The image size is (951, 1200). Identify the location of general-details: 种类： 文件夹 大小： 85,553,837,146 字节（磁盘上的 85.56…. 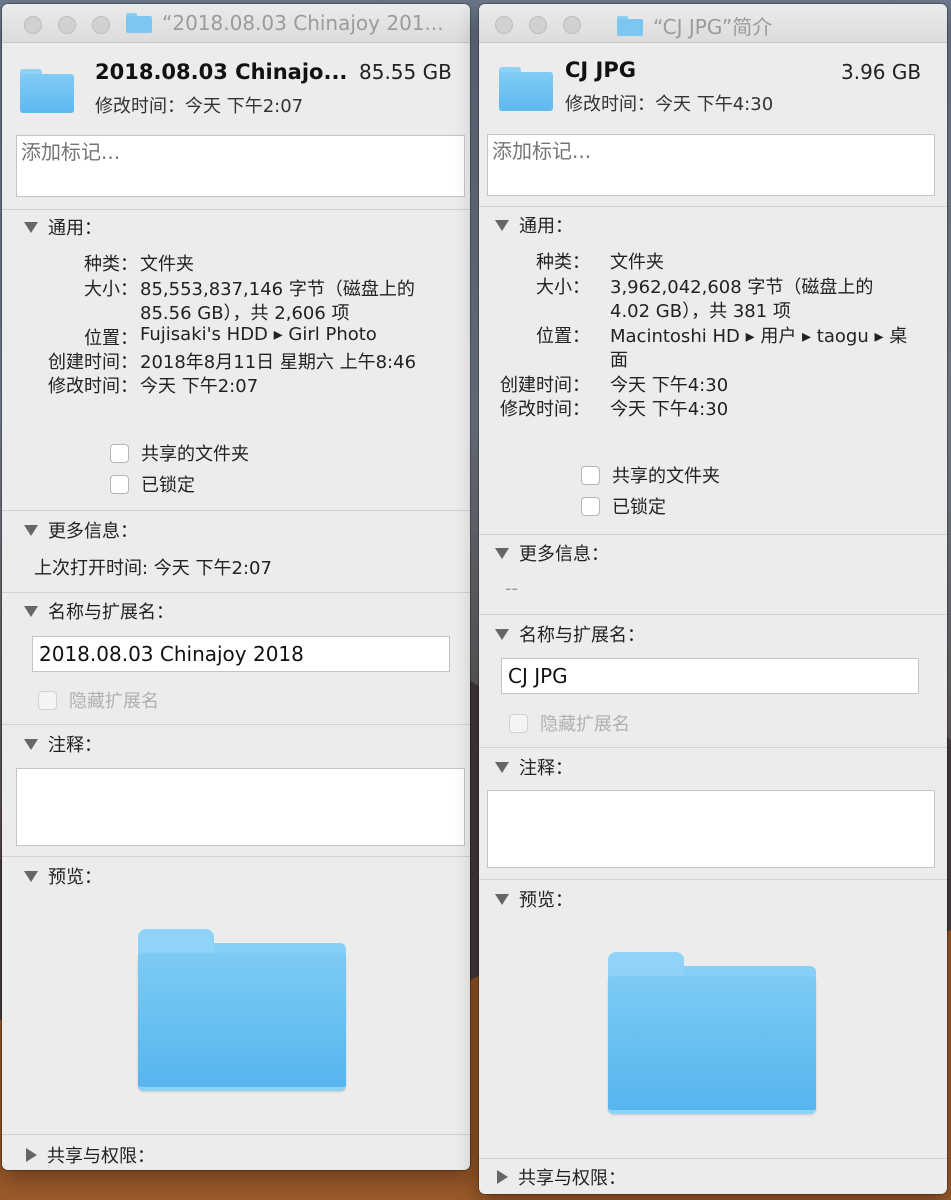
(232, 325).